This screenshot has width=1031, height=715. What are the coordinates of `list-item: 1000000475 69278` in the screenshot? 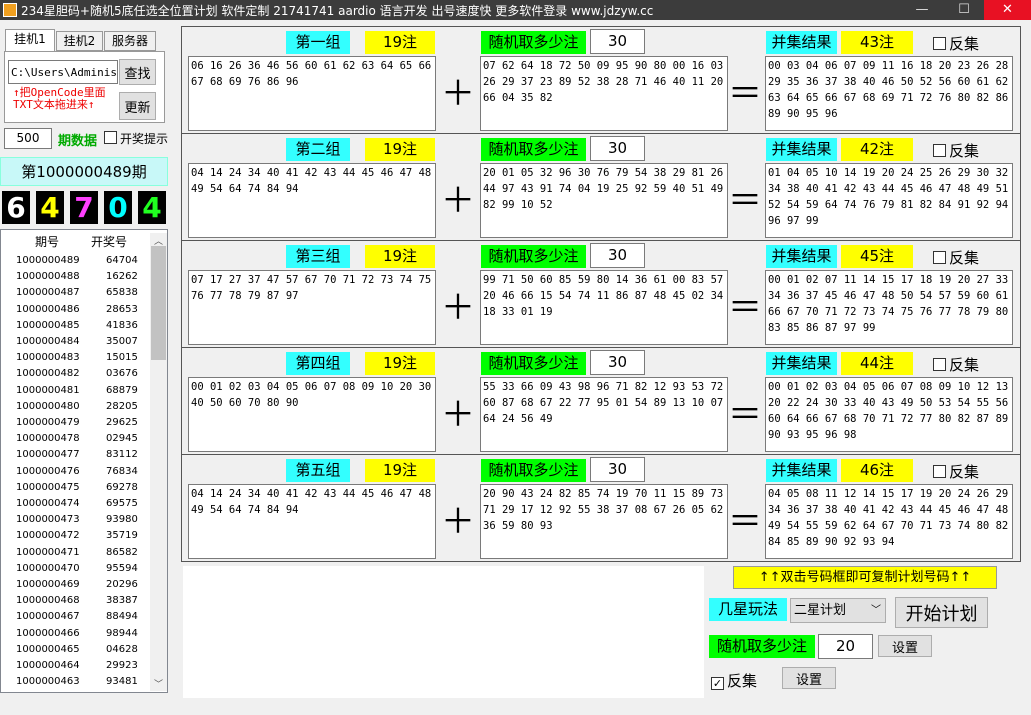 It's located at (76, 490).